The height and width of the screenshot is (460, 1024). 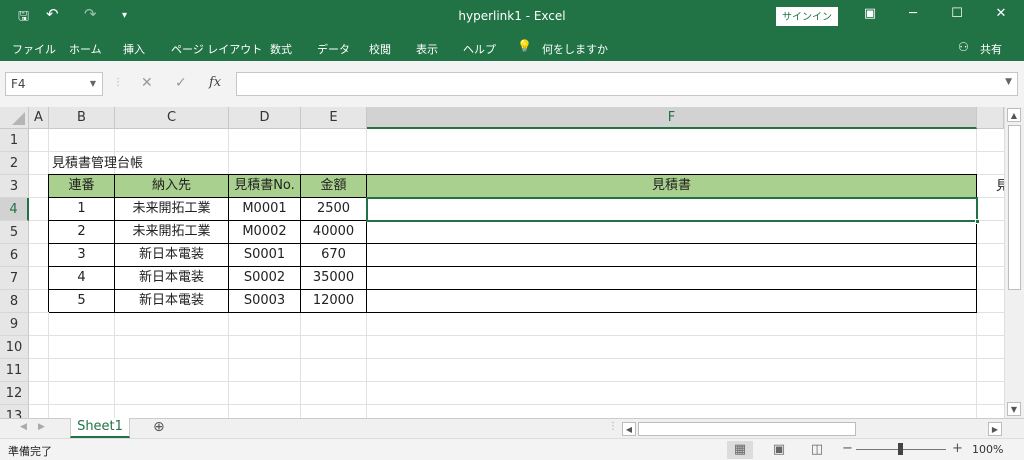 I want to click on row-header-11: 11, so click(x=14, y=370).